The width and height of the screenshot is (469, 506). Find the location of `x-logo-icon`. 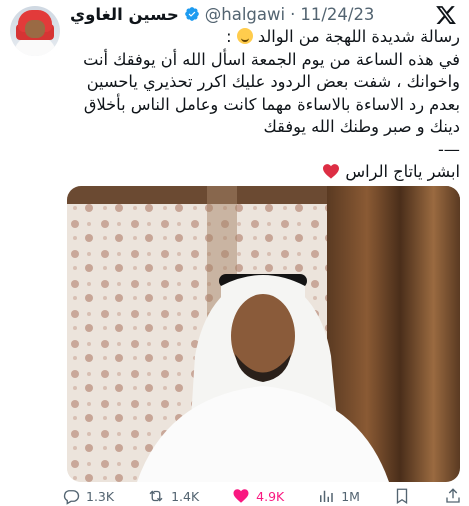

x-logo-icon is located at coordinates (446, 15).